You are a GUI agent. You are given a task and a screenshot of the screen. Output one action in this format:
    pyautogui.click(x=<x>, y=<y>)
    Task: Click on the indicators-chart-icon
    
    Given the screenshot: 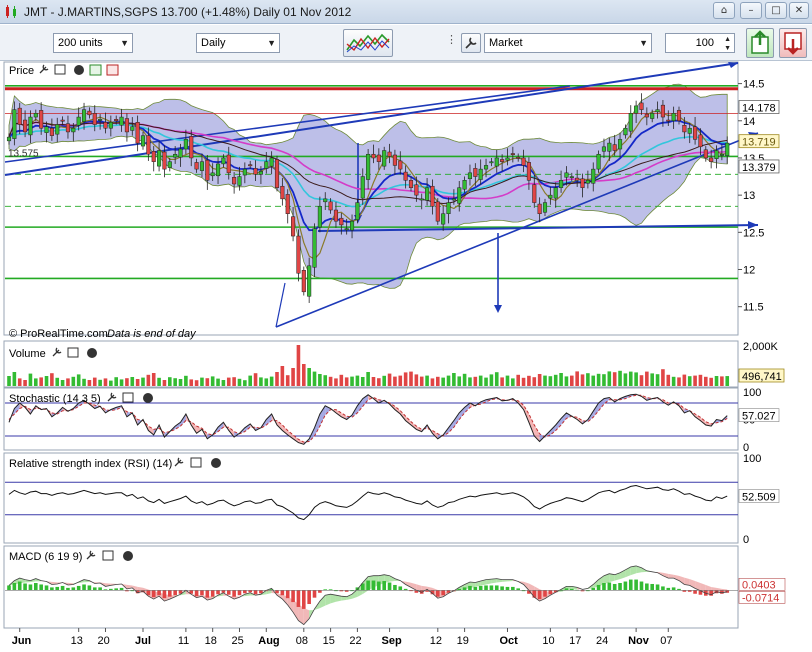 What is the action you would take?
    pyautogui.click(x=368, y=43)
    